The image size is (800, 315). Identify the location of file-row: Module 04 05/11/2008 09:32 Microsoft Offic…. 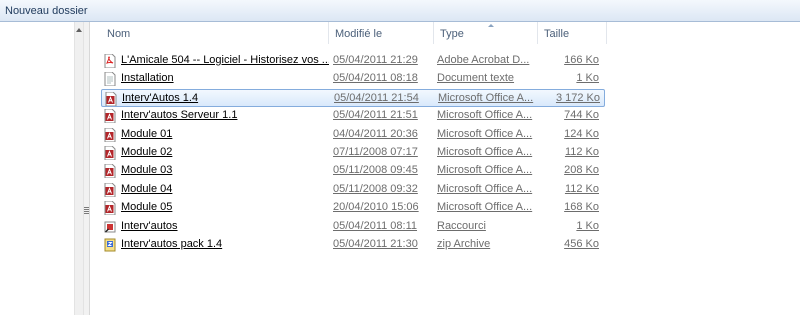
(353, 190).